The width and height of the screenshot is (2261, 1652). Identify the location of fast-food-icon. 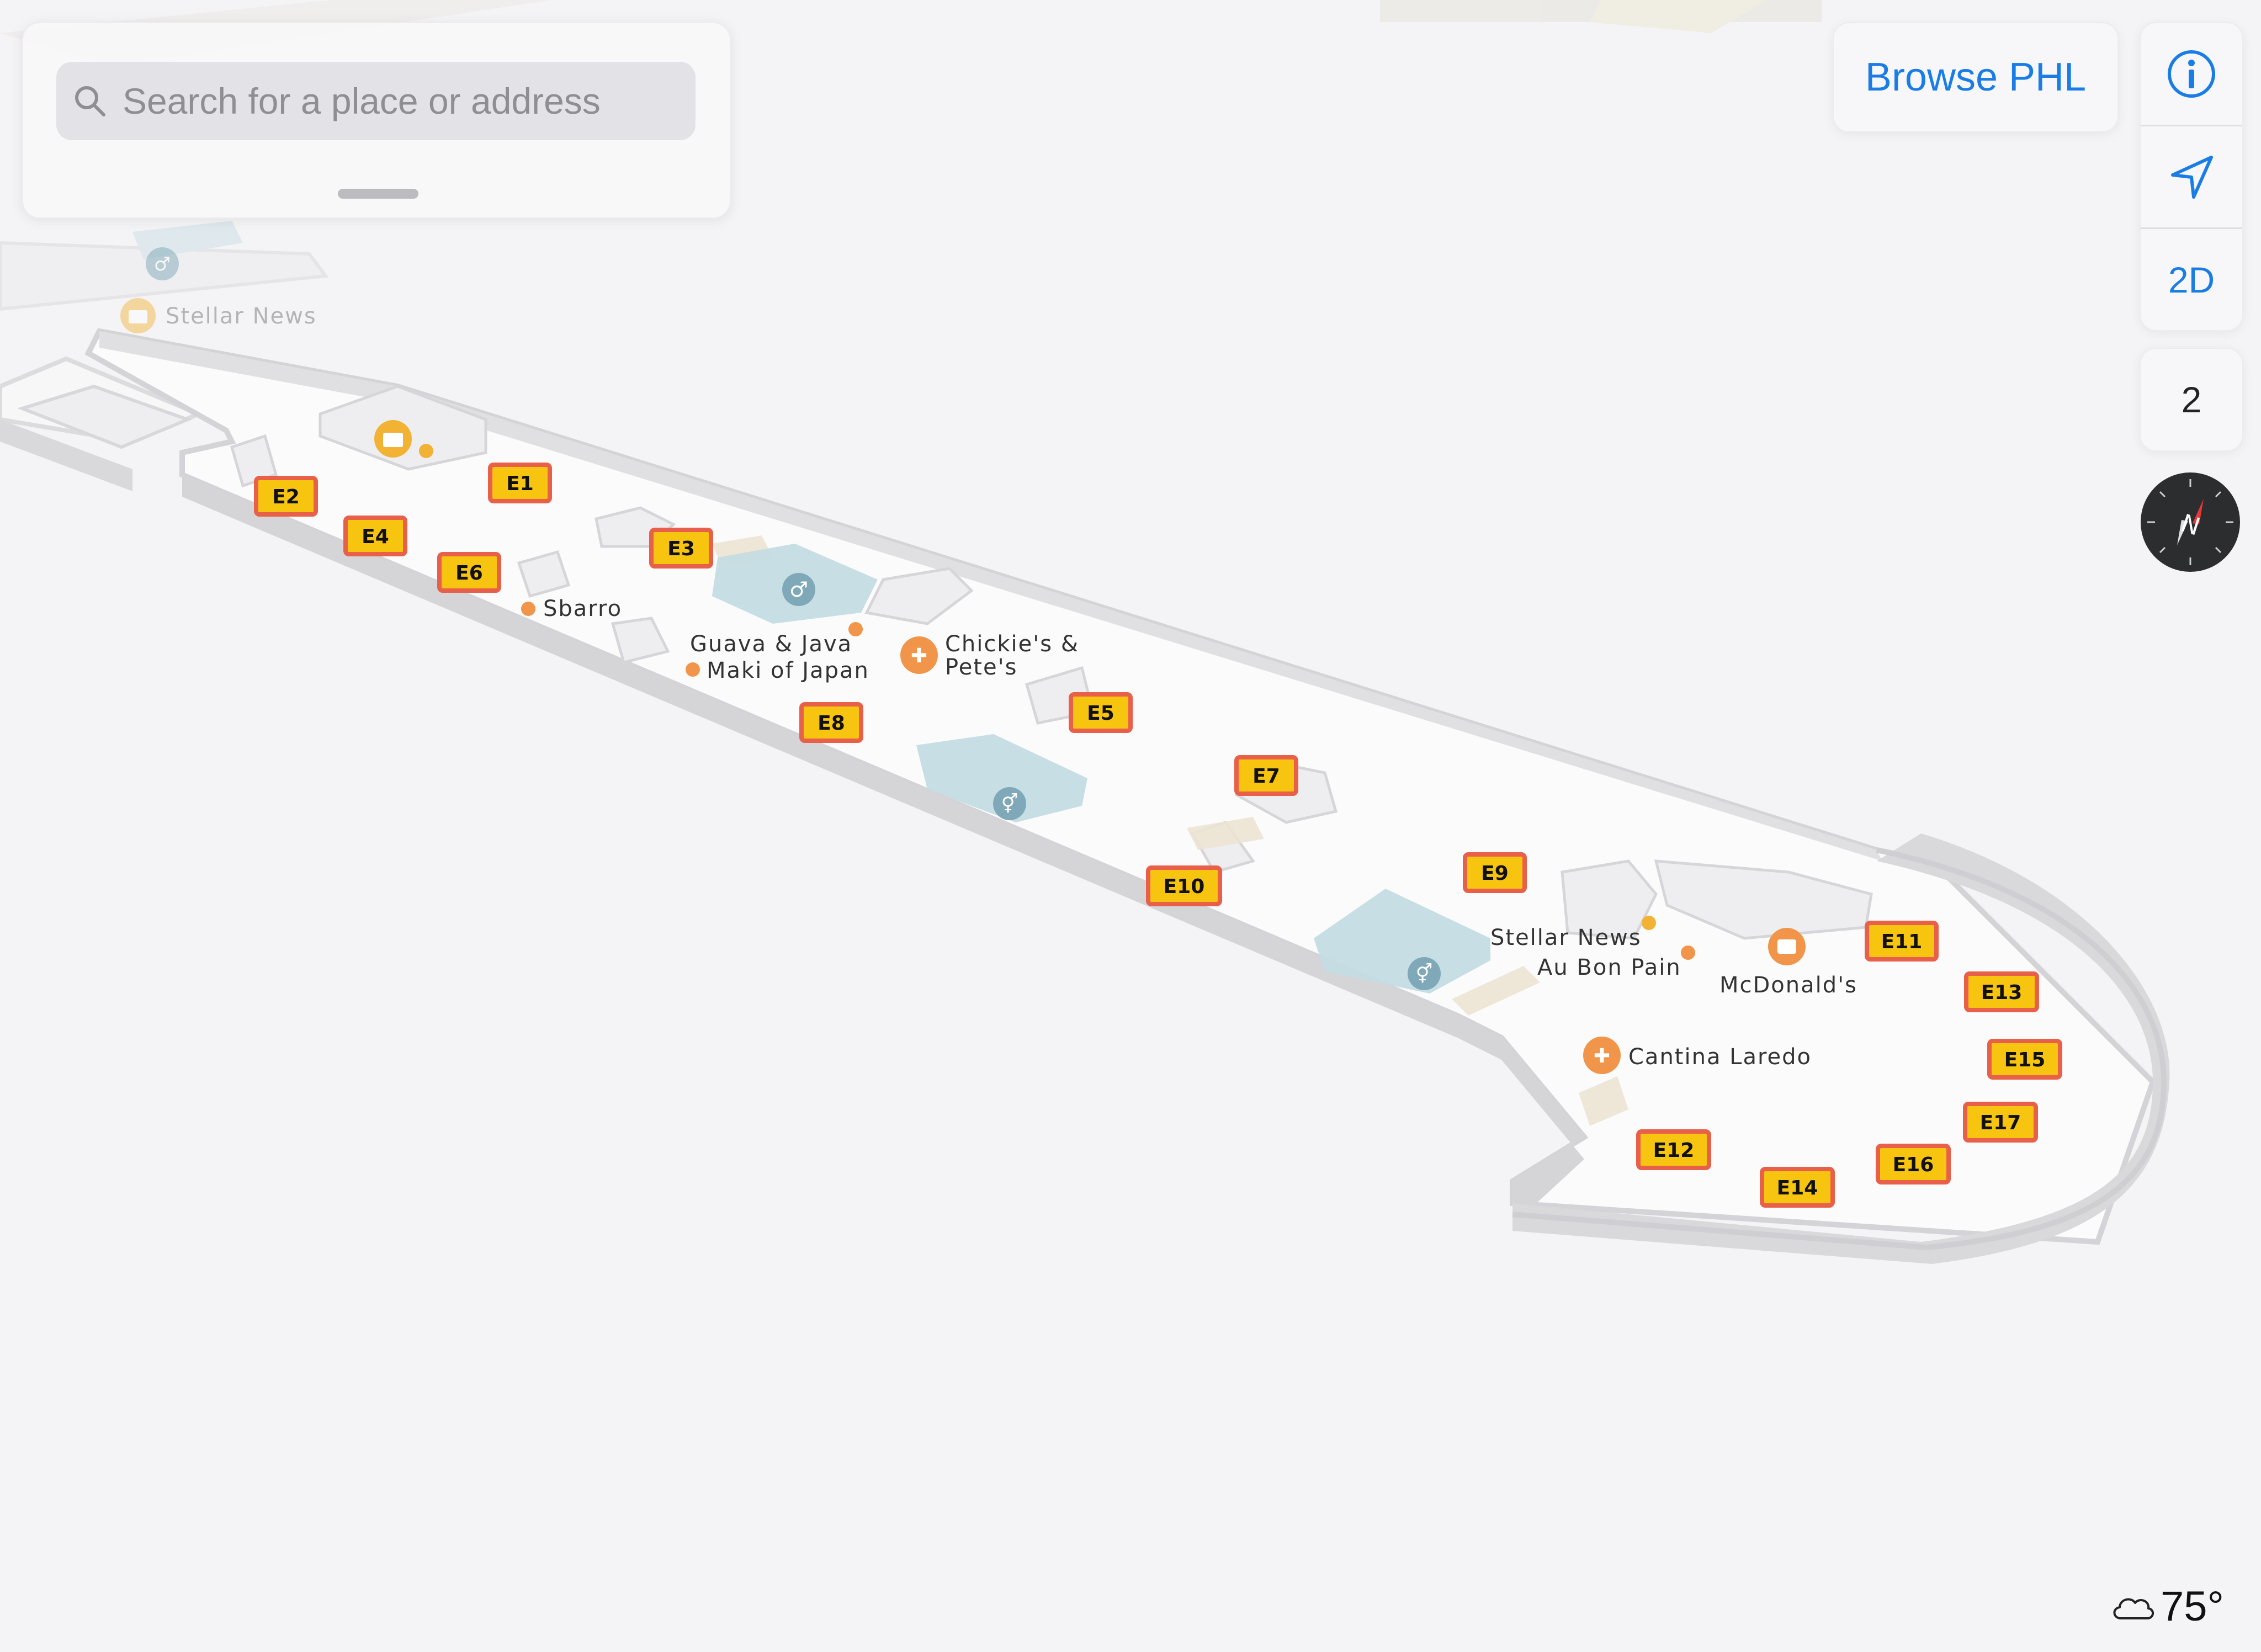
(1787, 947).